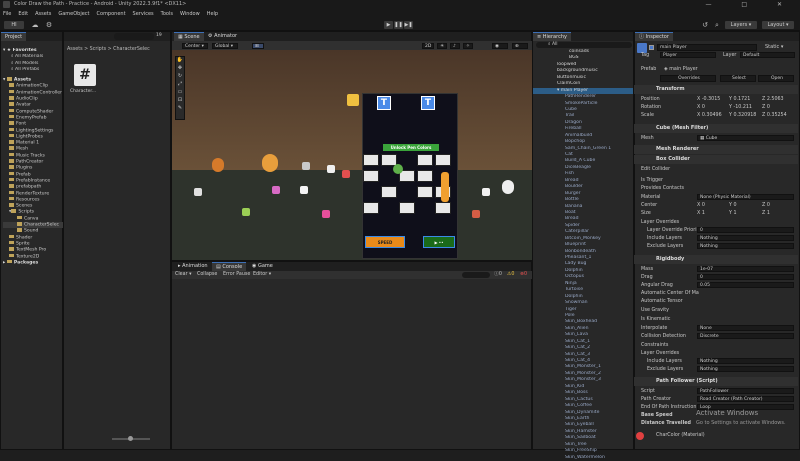 The height and width of the screenshot is (461, 800). Describe the element at coordinates (745, 138) in the screenshot. I see `mesh-field: ▦ Cube` at that location.